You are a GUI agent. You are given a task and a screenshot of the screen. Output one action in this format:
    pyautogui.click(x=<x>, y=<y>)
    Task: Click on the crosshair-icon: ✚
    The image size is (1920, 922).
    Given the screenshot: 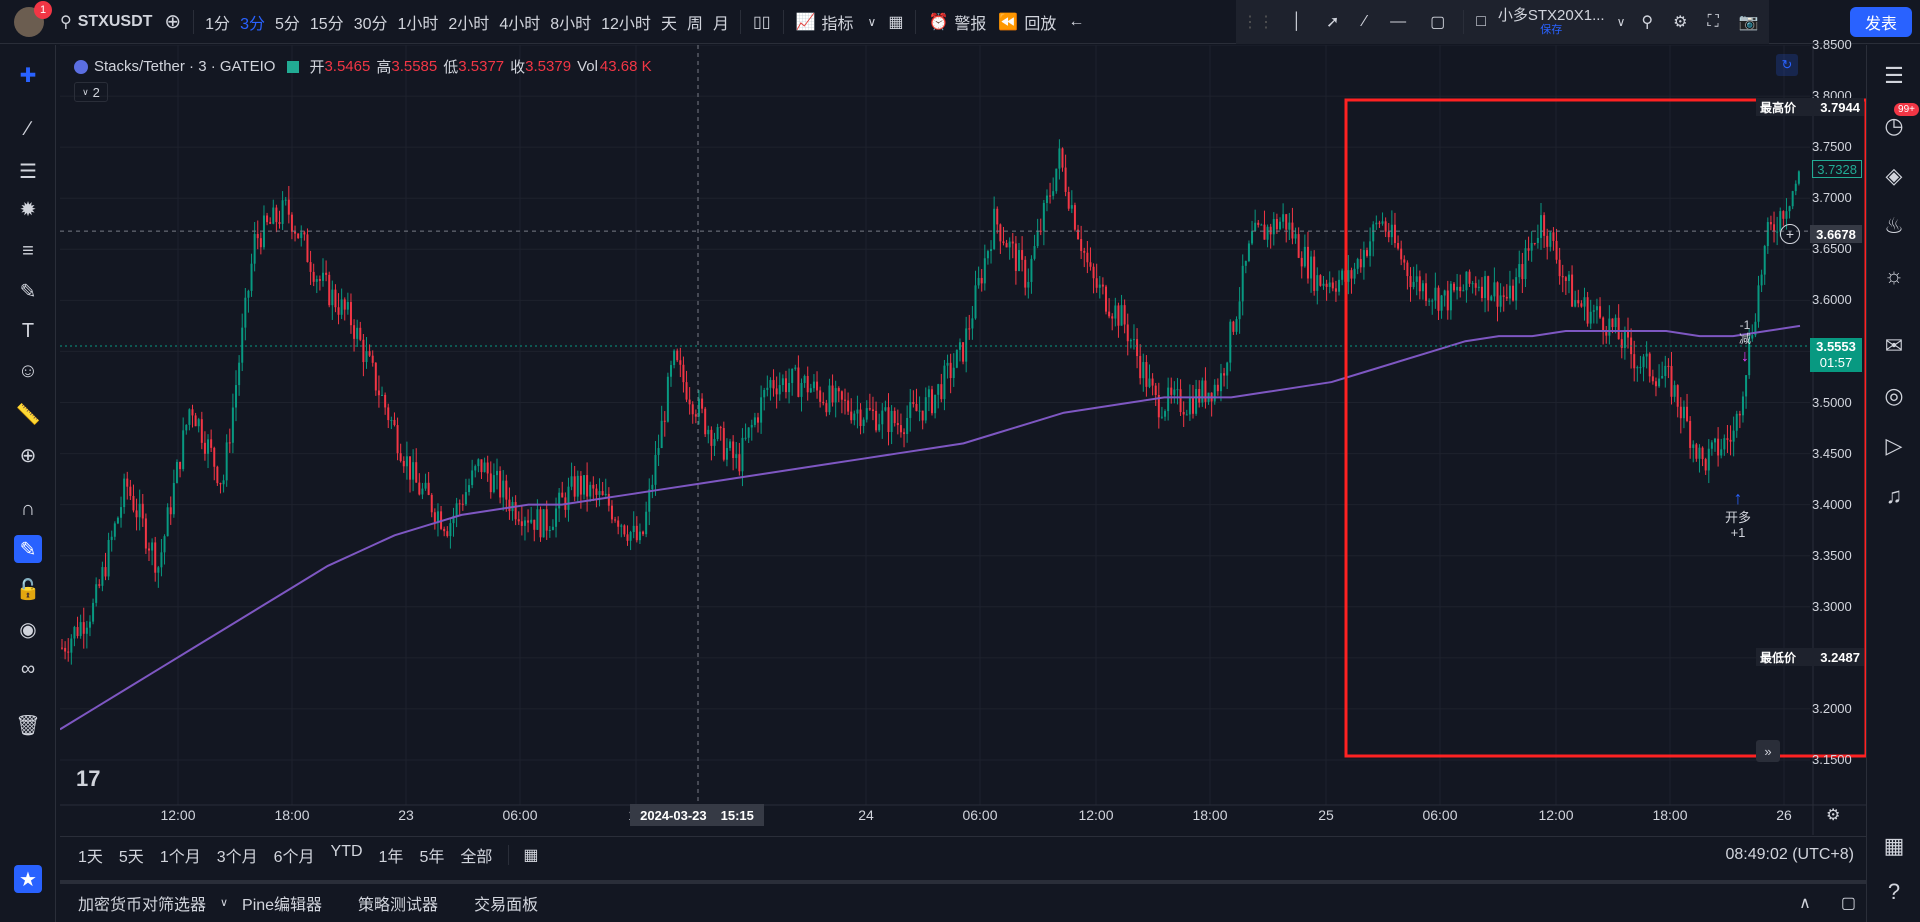 What is the action you would take?
    pyautogui.click(x=28, y=75)
    